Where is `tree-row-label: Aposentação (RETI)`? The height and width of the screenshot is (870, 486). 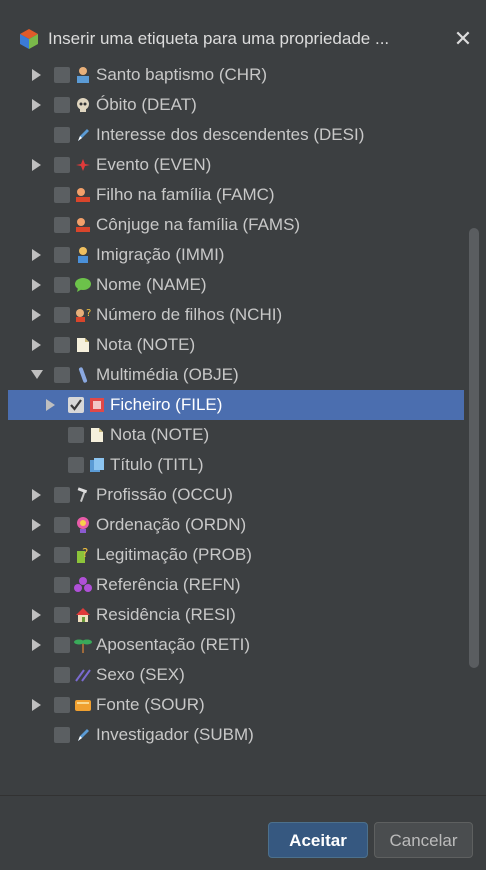 tree-row-label: Aposentação (RETI) is located at coordinates (173, 644).